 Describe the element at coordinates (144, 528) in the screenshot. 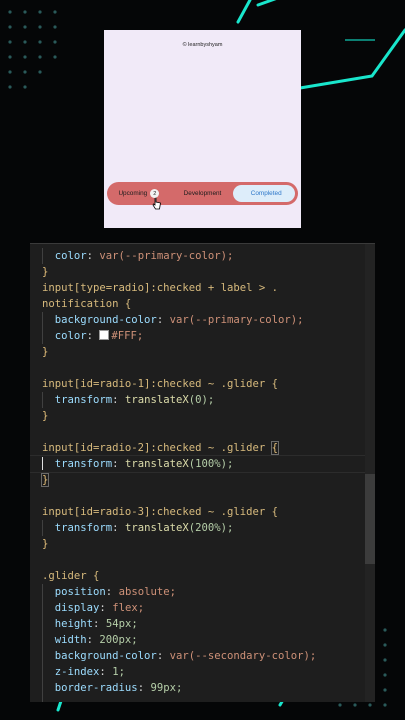

I see `code-line: transform: translateX(200%);` at that location.